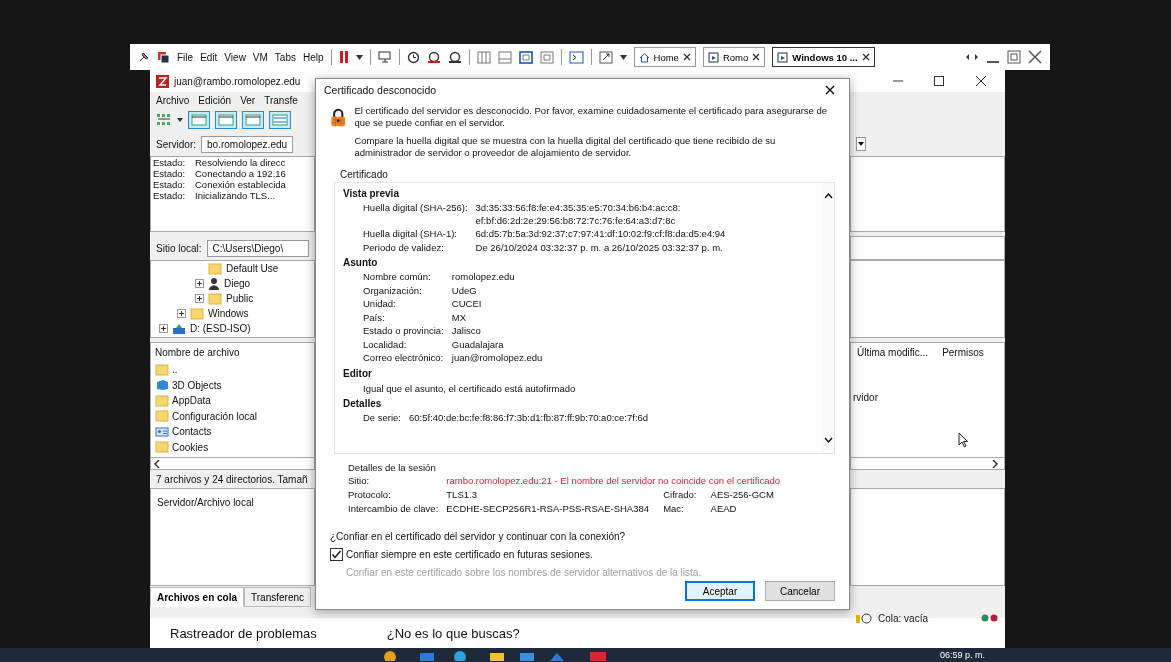  I want to click on local-site-field: C:\Users\Diego\, so click(257, 248).